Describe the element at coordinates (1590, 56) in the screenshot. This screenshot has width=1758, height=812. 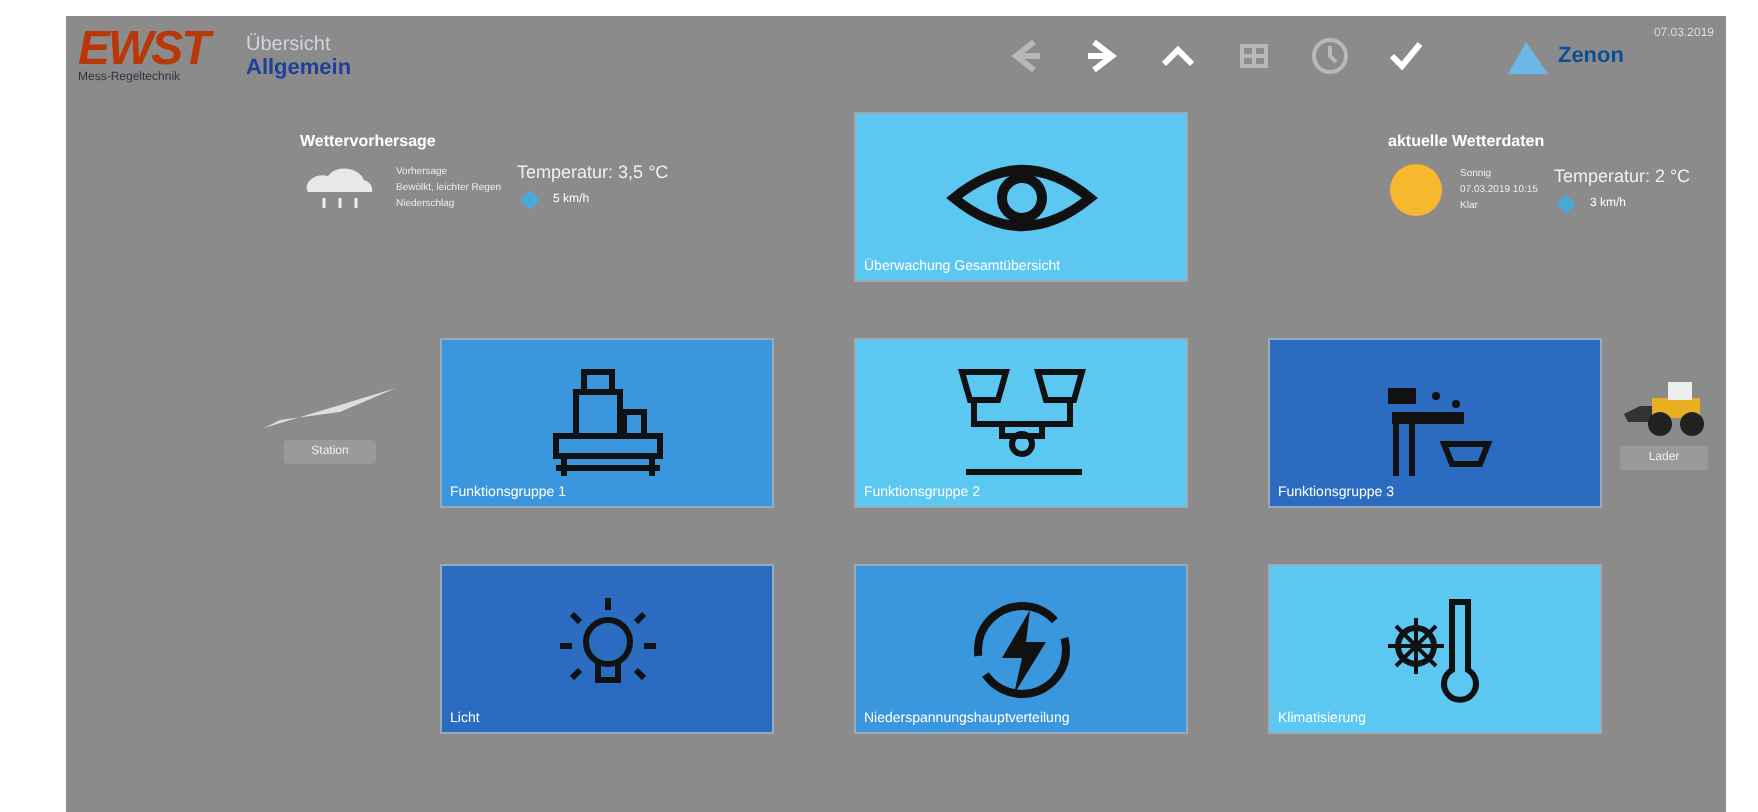
I see `brand-name: Zenon` at that location.